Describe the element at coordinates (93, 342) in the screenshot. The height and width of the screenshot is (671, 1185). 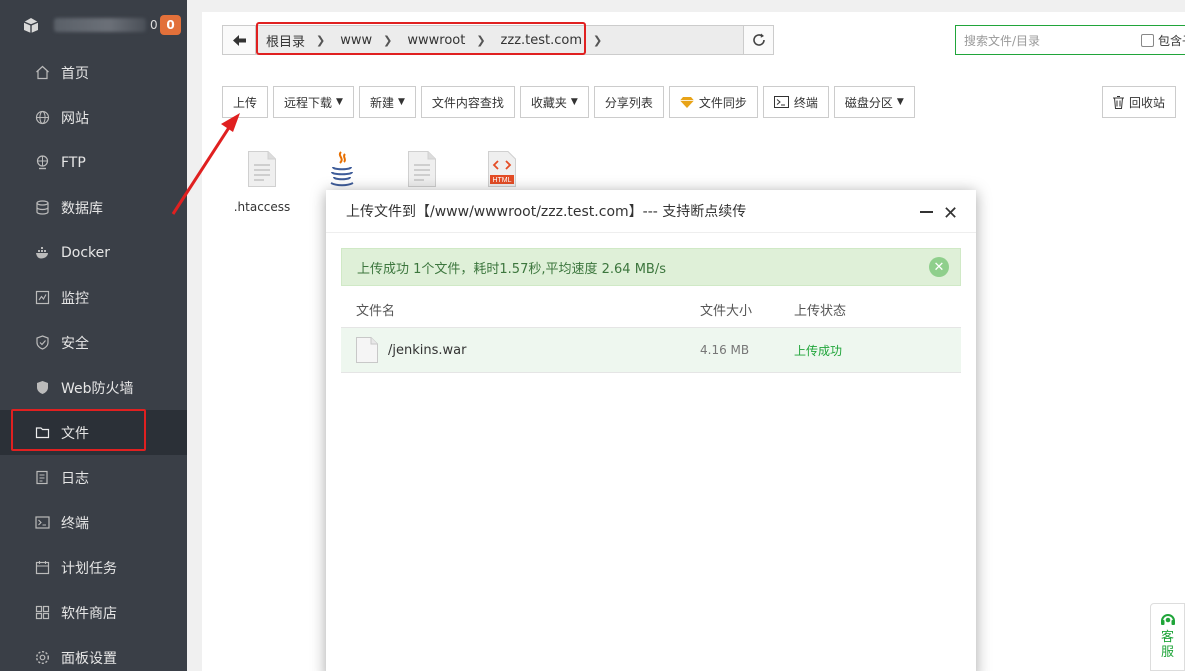
I see `sidebar-item-6: 安全` at that location.